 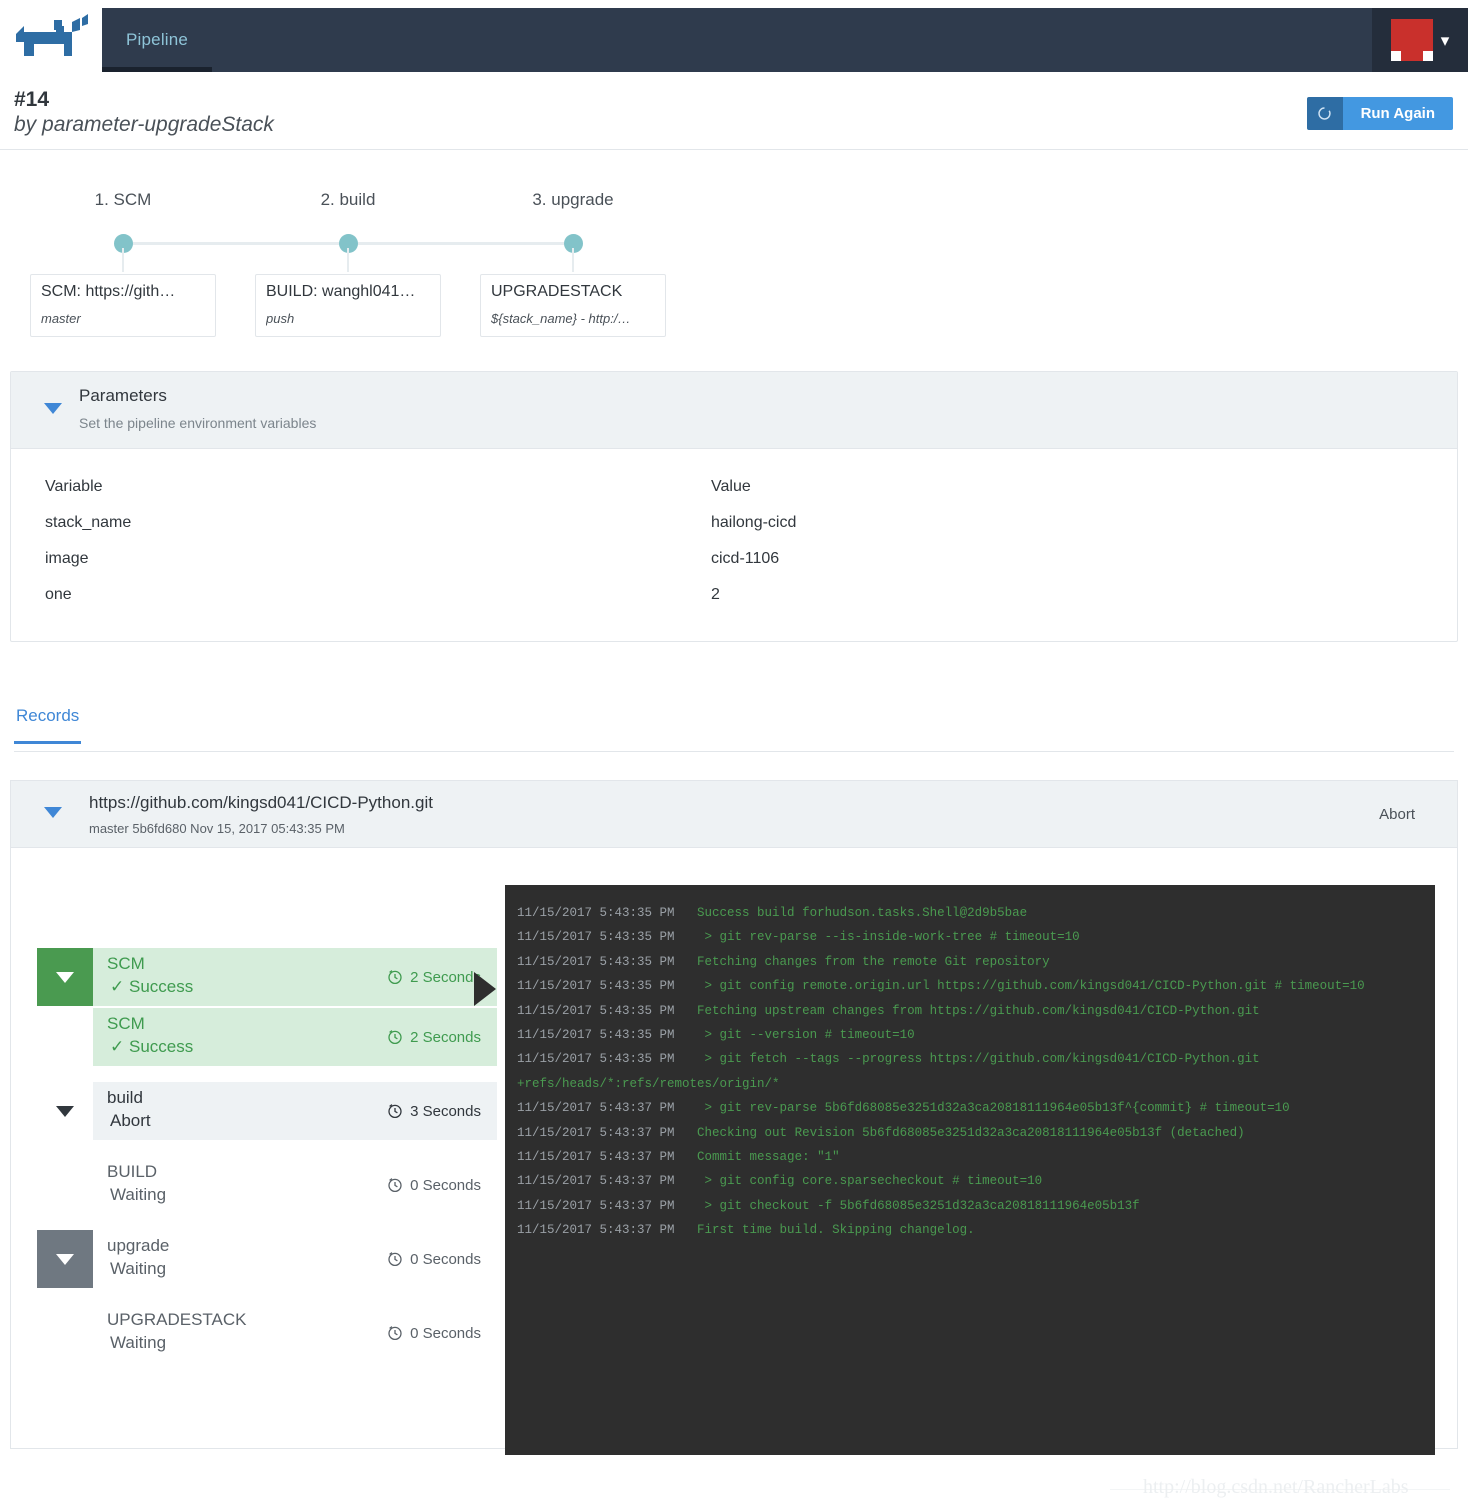 What do you see at coordinates (32, 99) in the screenshot?
I see `build-number: #14` at bounding box center [32, 99].